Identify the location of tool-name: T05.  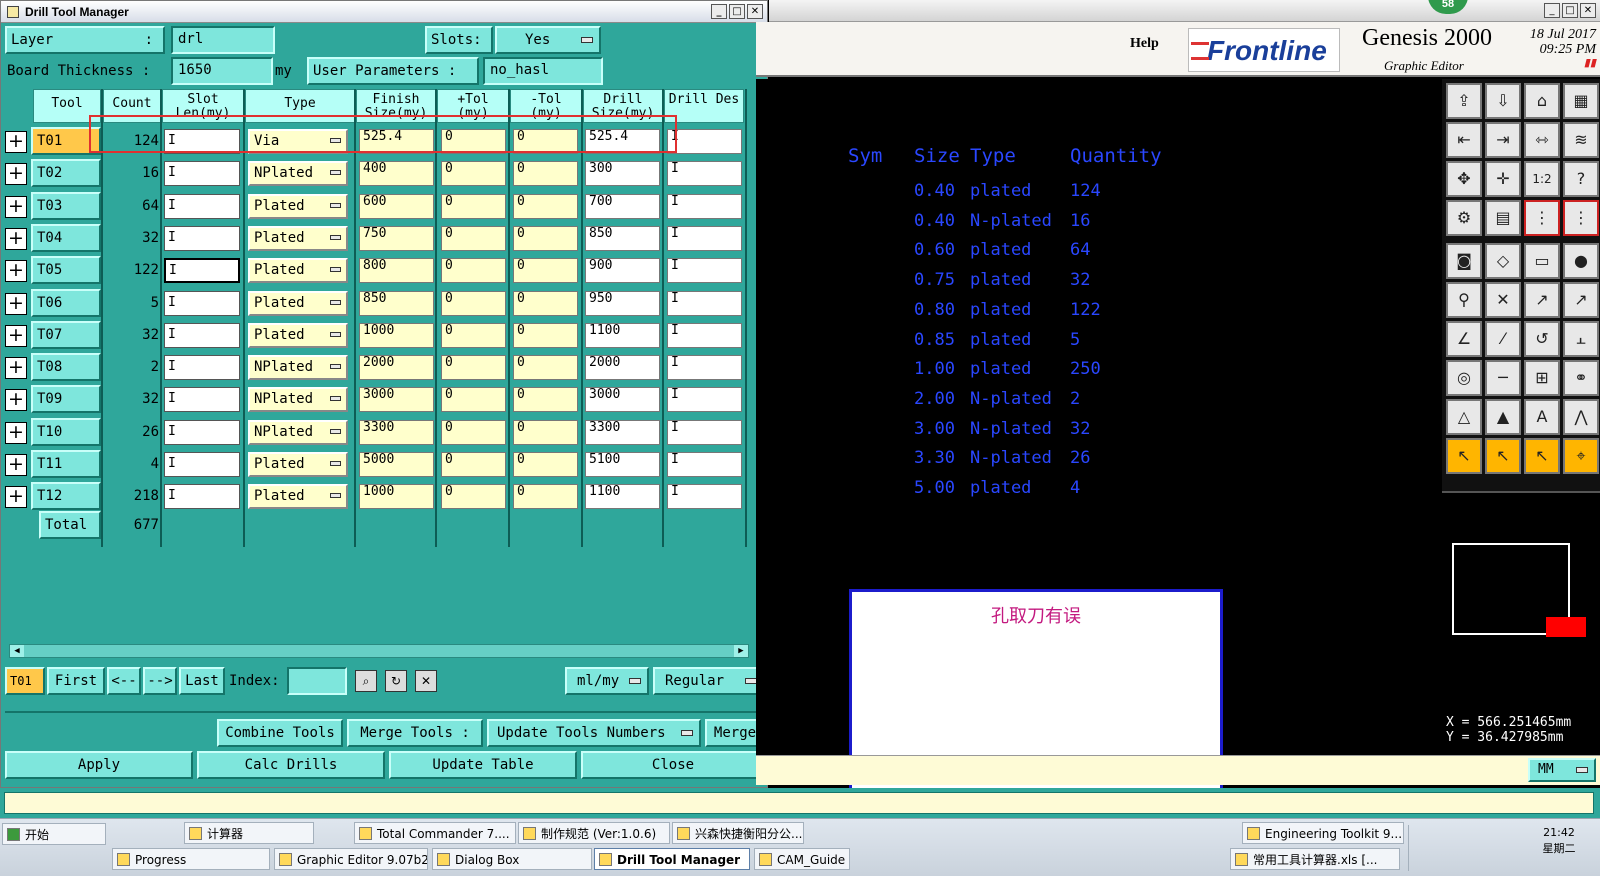
(66, 270).